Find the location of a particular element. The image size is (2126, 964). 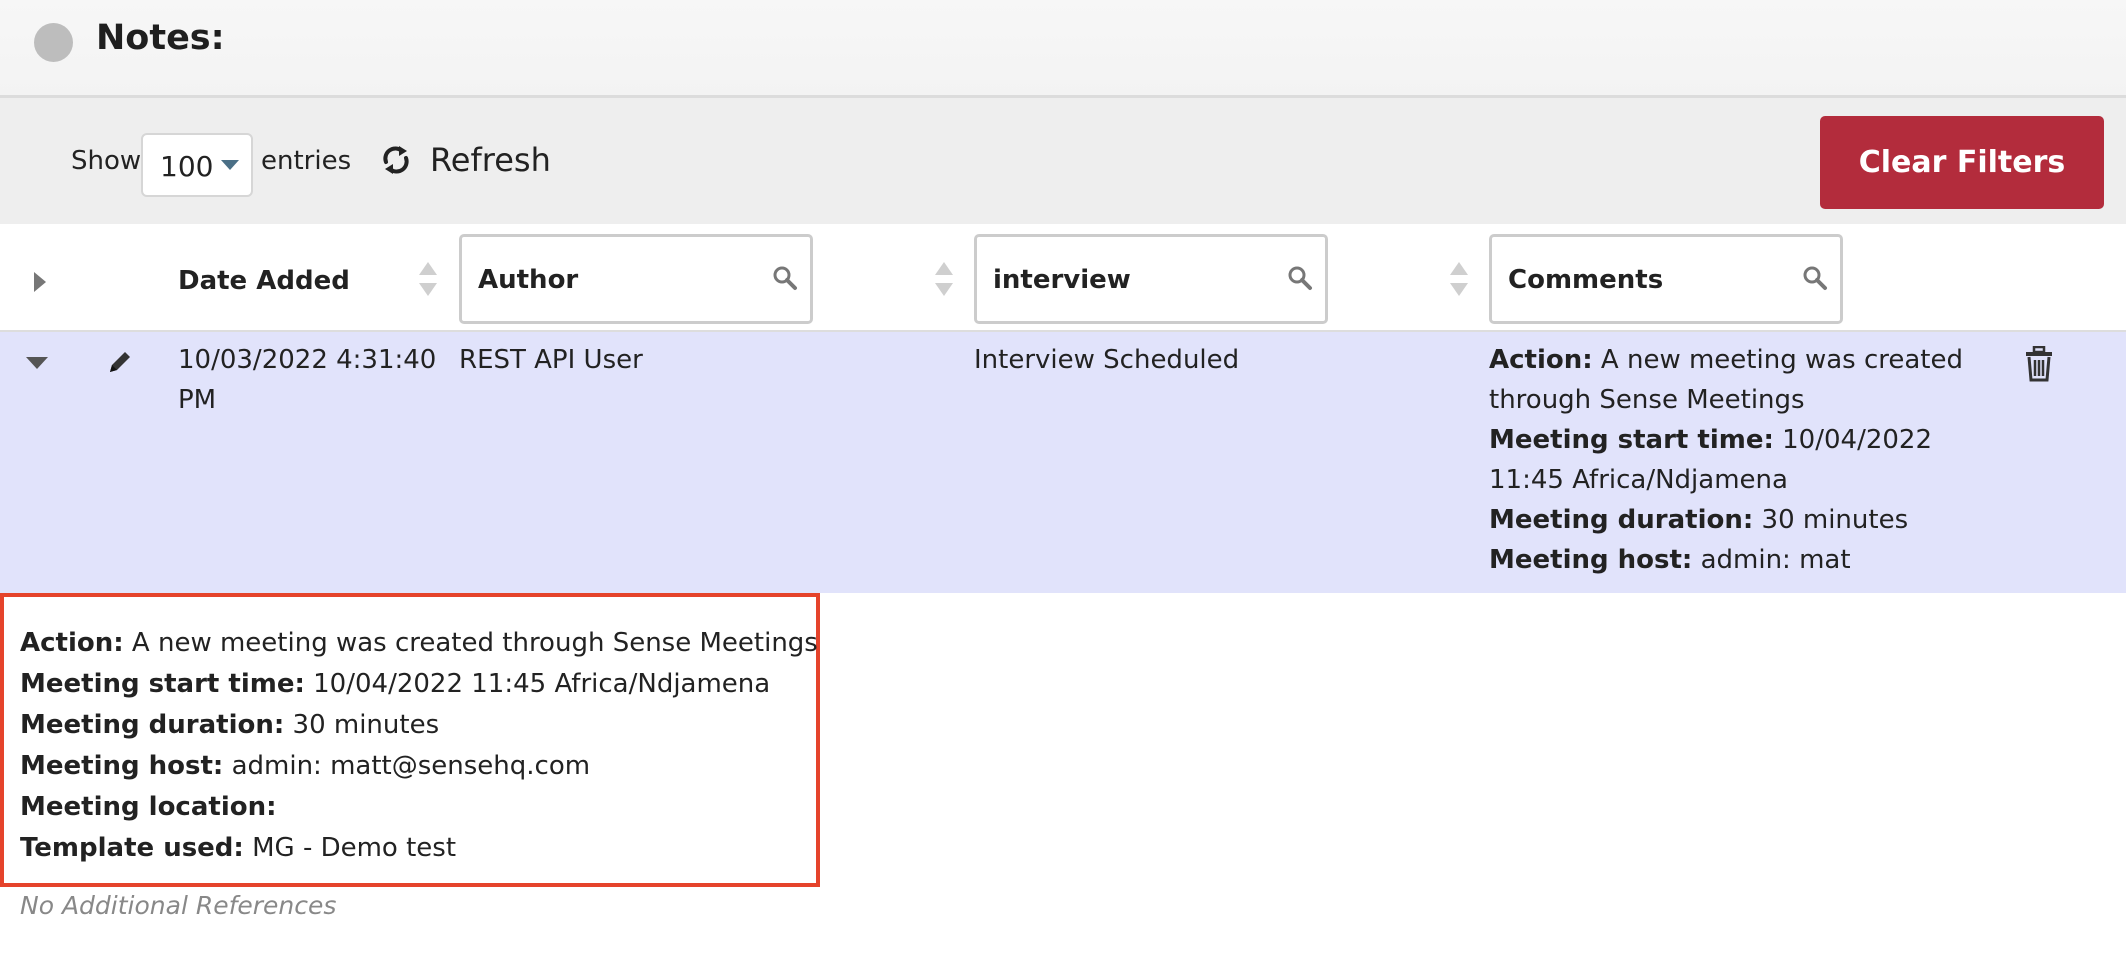

comments-filter is located at coordinates (1666, 279).